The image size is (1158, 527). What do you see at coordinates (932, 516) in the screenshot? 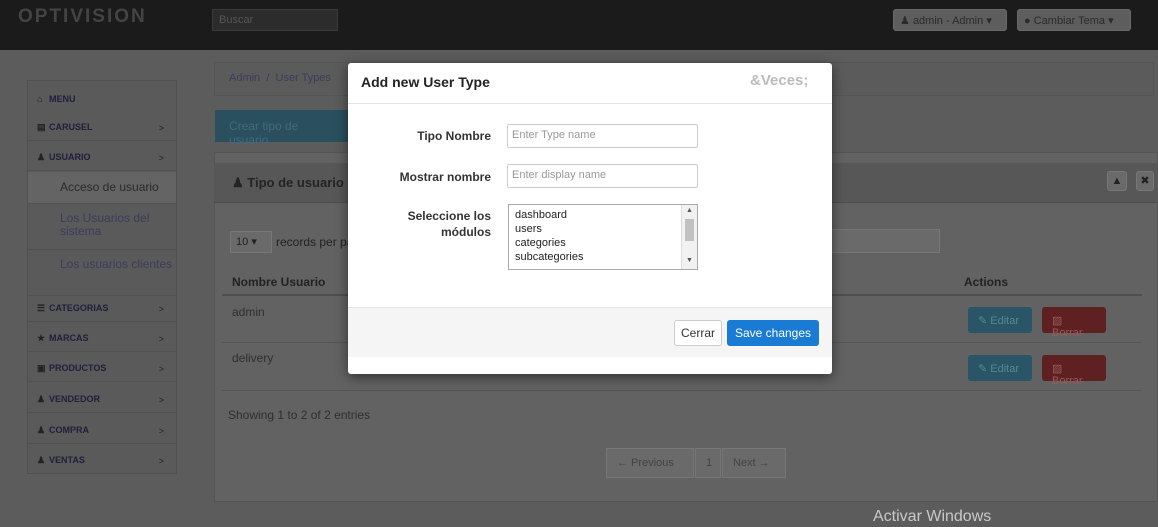
I see `activation-watermark: Activar Windows` at bounding box center [932, 516].